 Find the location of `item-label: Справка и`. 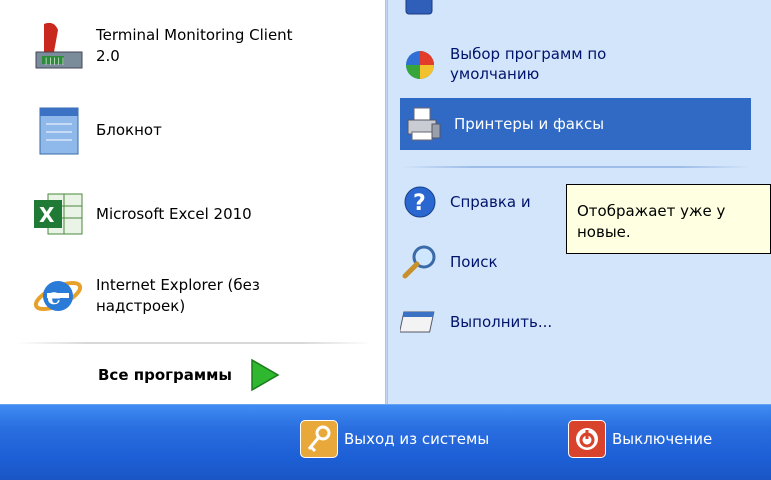

item-label: Справка и is located at coordinates (490, 202).